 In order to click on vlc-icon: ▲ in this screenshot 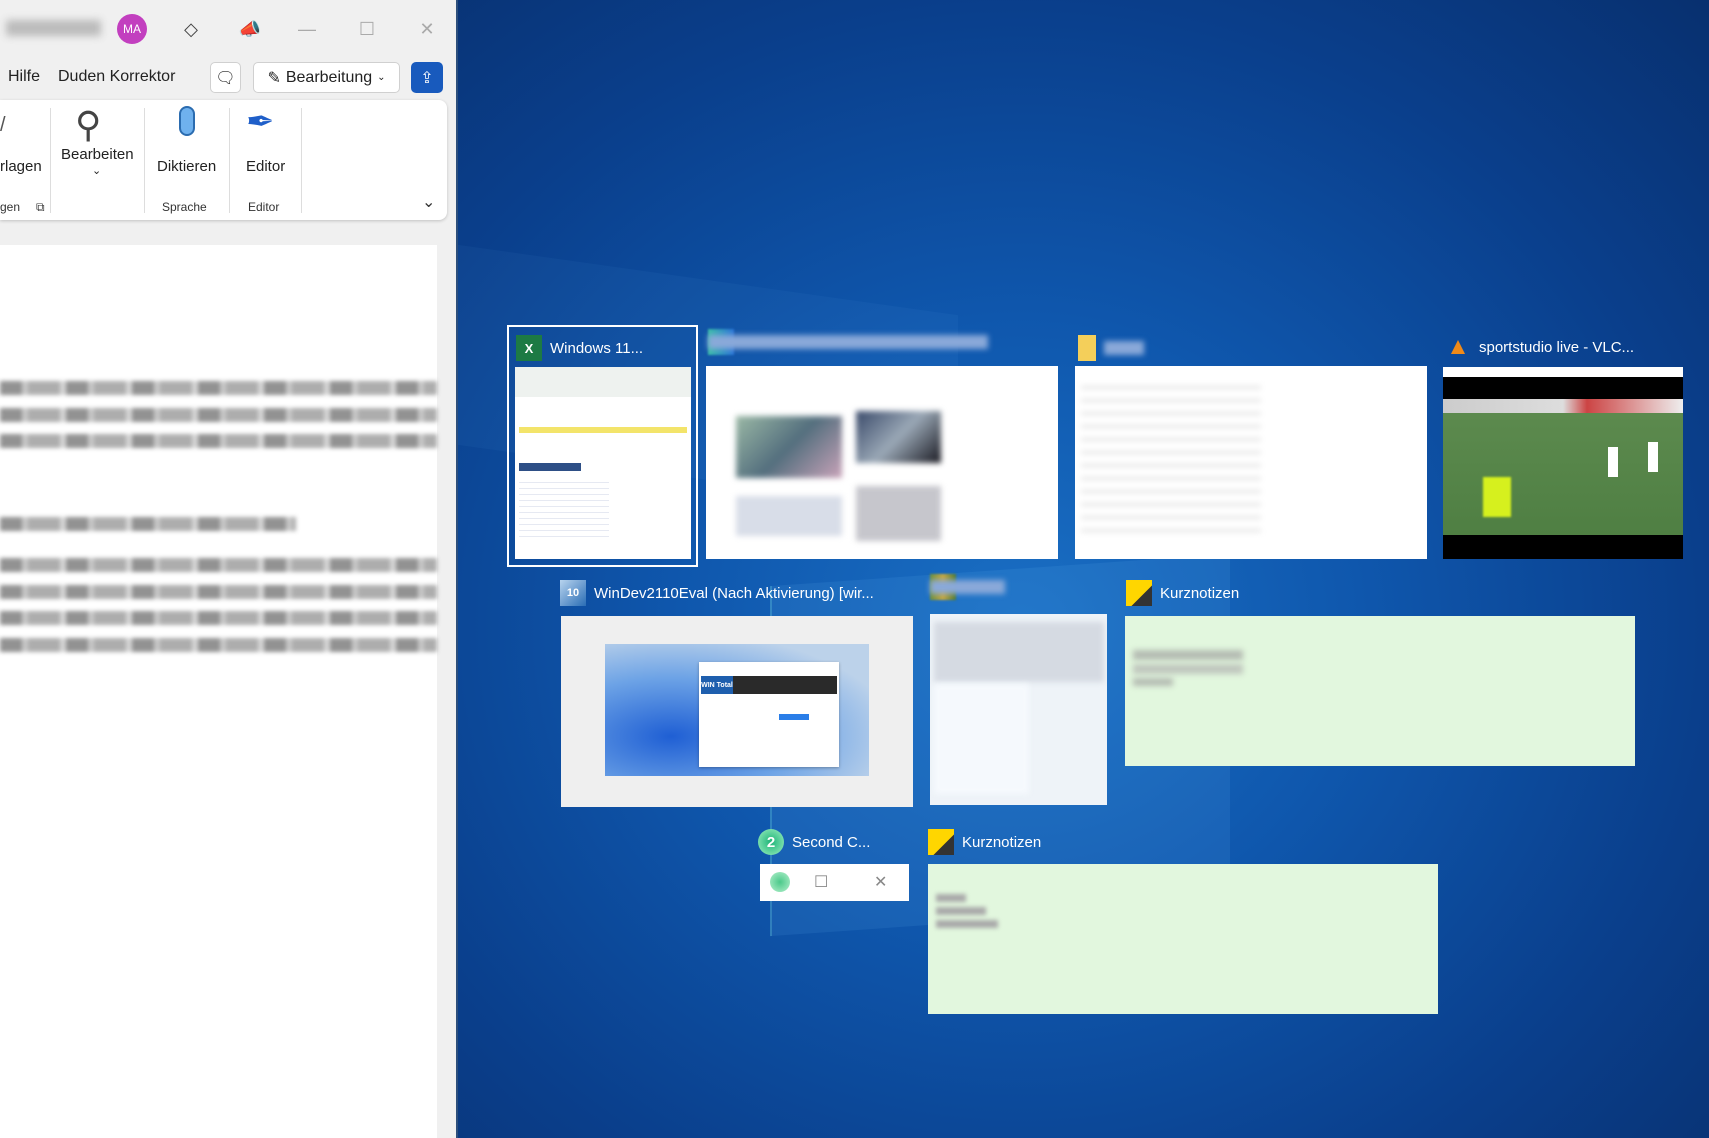, I will do `click(1458, 346)`.